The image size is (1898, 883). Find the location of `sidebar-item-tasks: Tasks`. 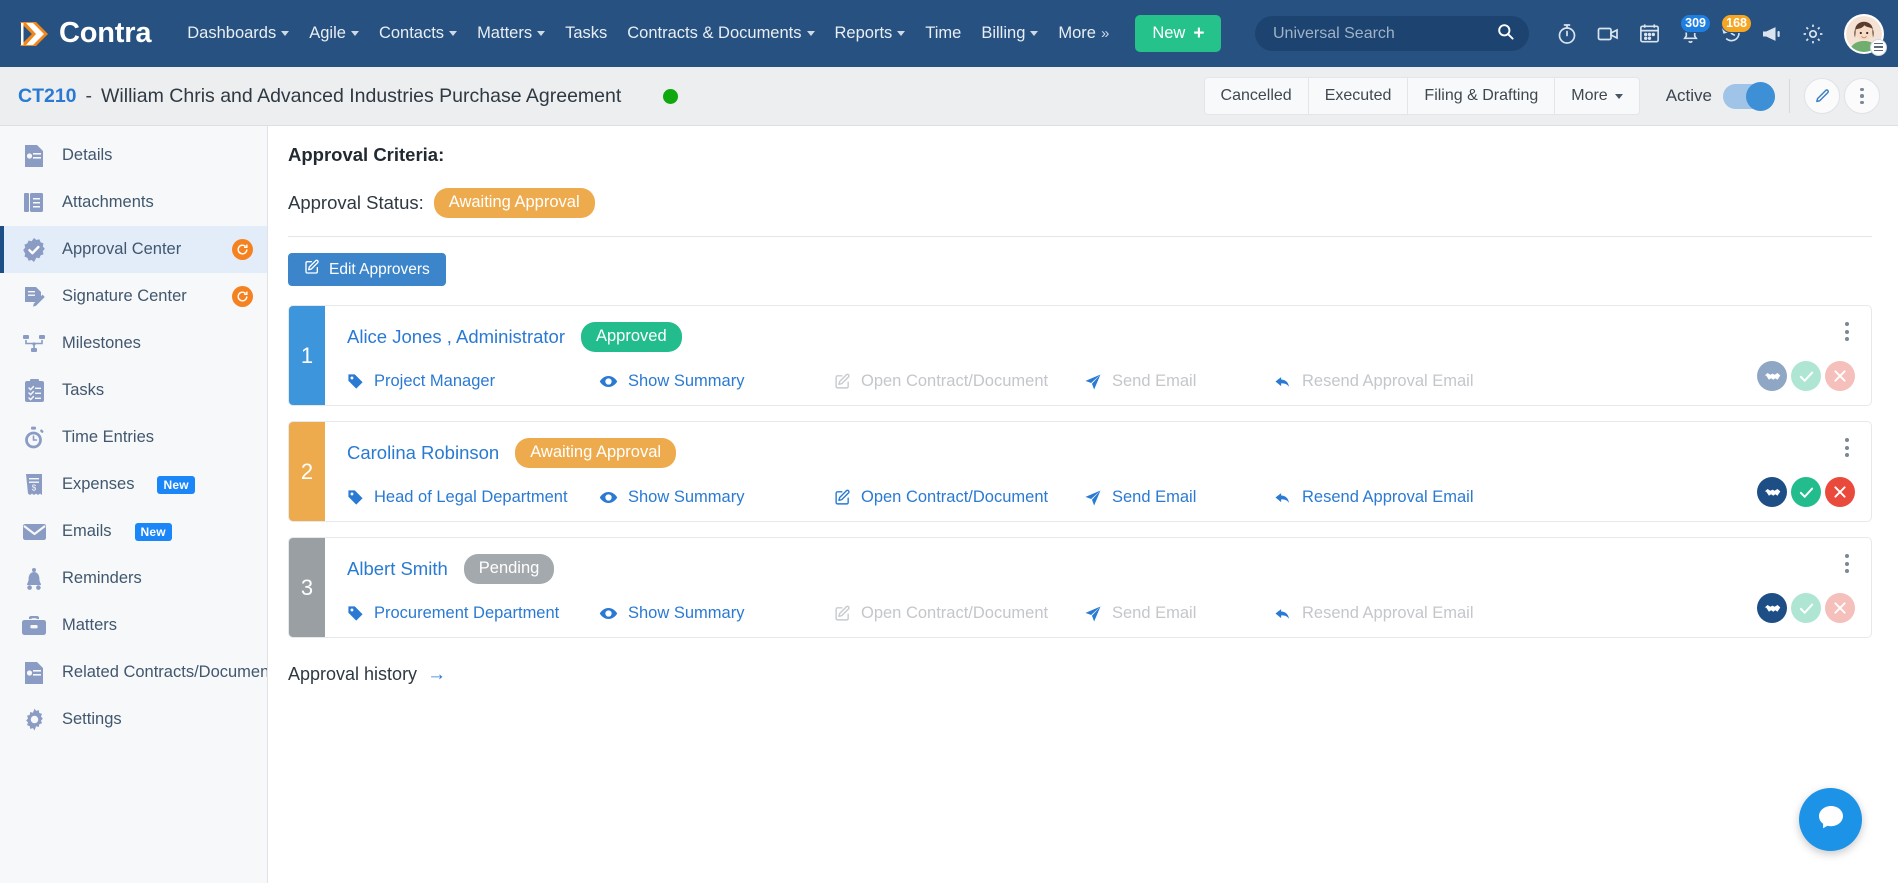

sidebar-item-tasks: Tasks is located at coordinates (133, 390).